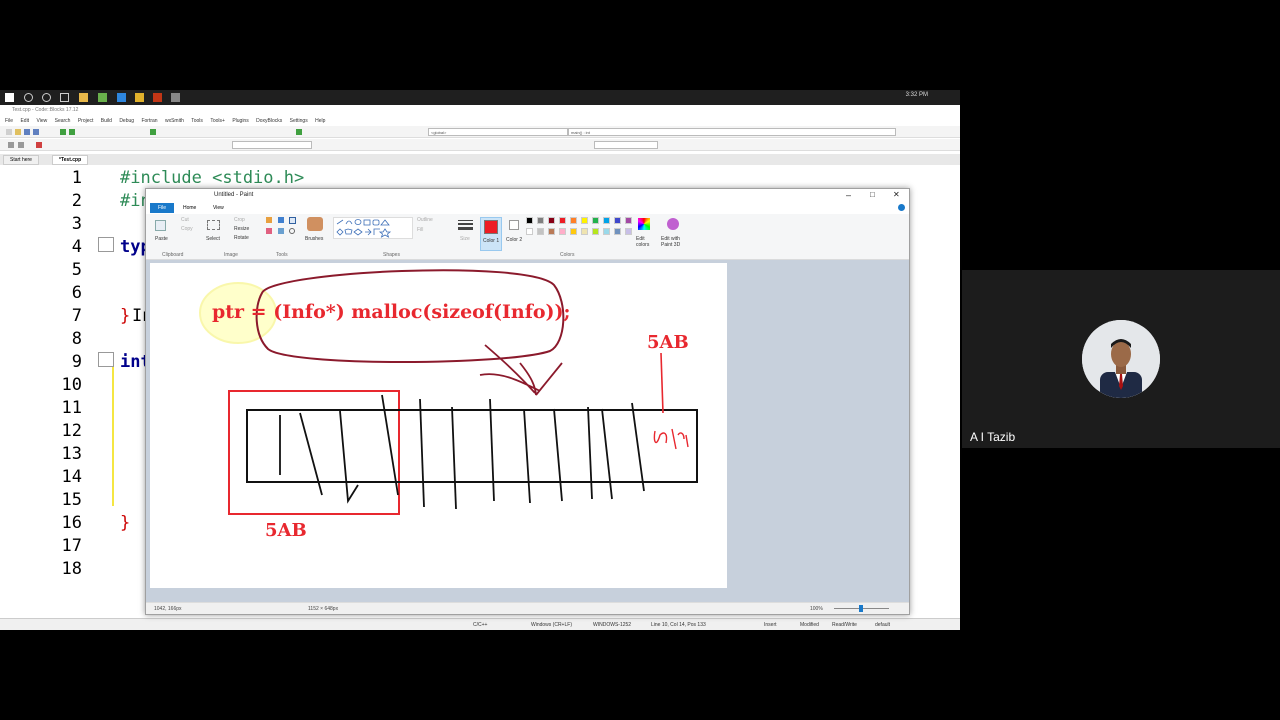  What do you see at coordinates (213, 239) in the screenshot?
I see `select-label: Select` at bounding box center [213, 239].